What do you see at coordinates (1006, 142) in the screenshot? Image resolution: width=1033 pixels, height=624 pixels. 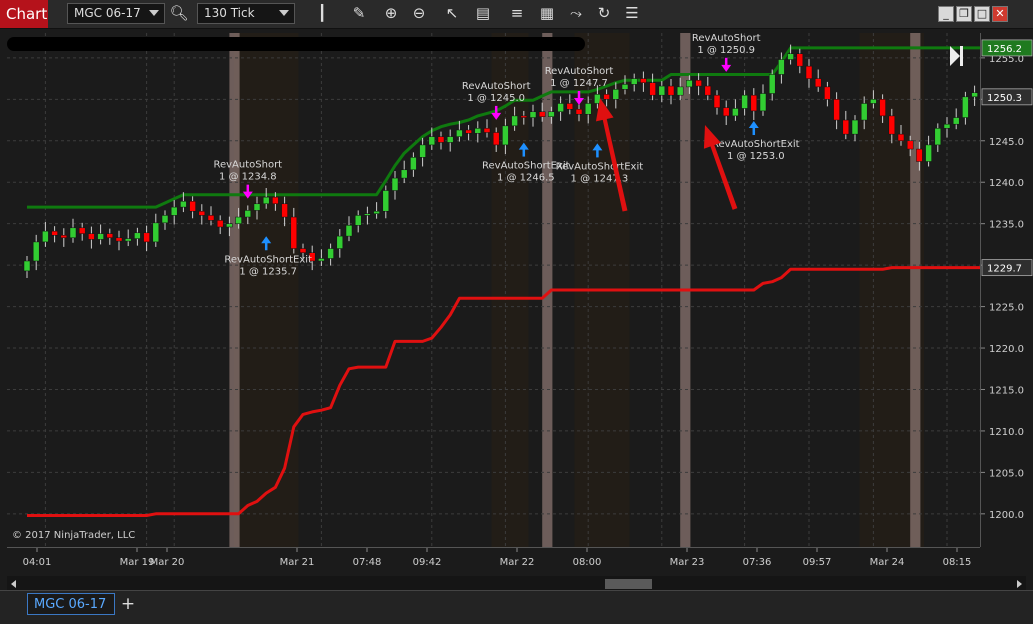 I see `price-tick-label: 1245.0` at bounding box center [1006, 142].